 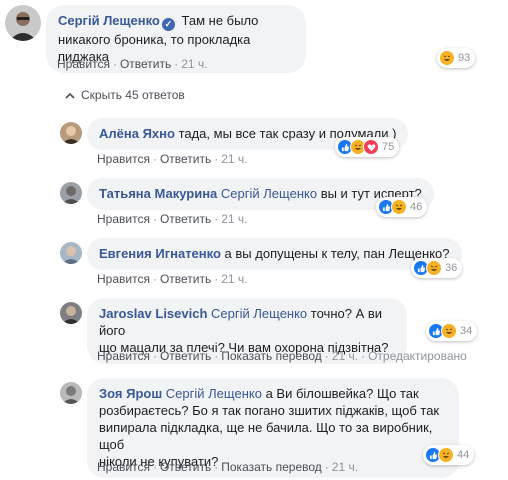 What do you see at coordinates (168, 24) in the screenshot?
I see `verified-badge-icon: ✓` at bounding box center [168, 24].